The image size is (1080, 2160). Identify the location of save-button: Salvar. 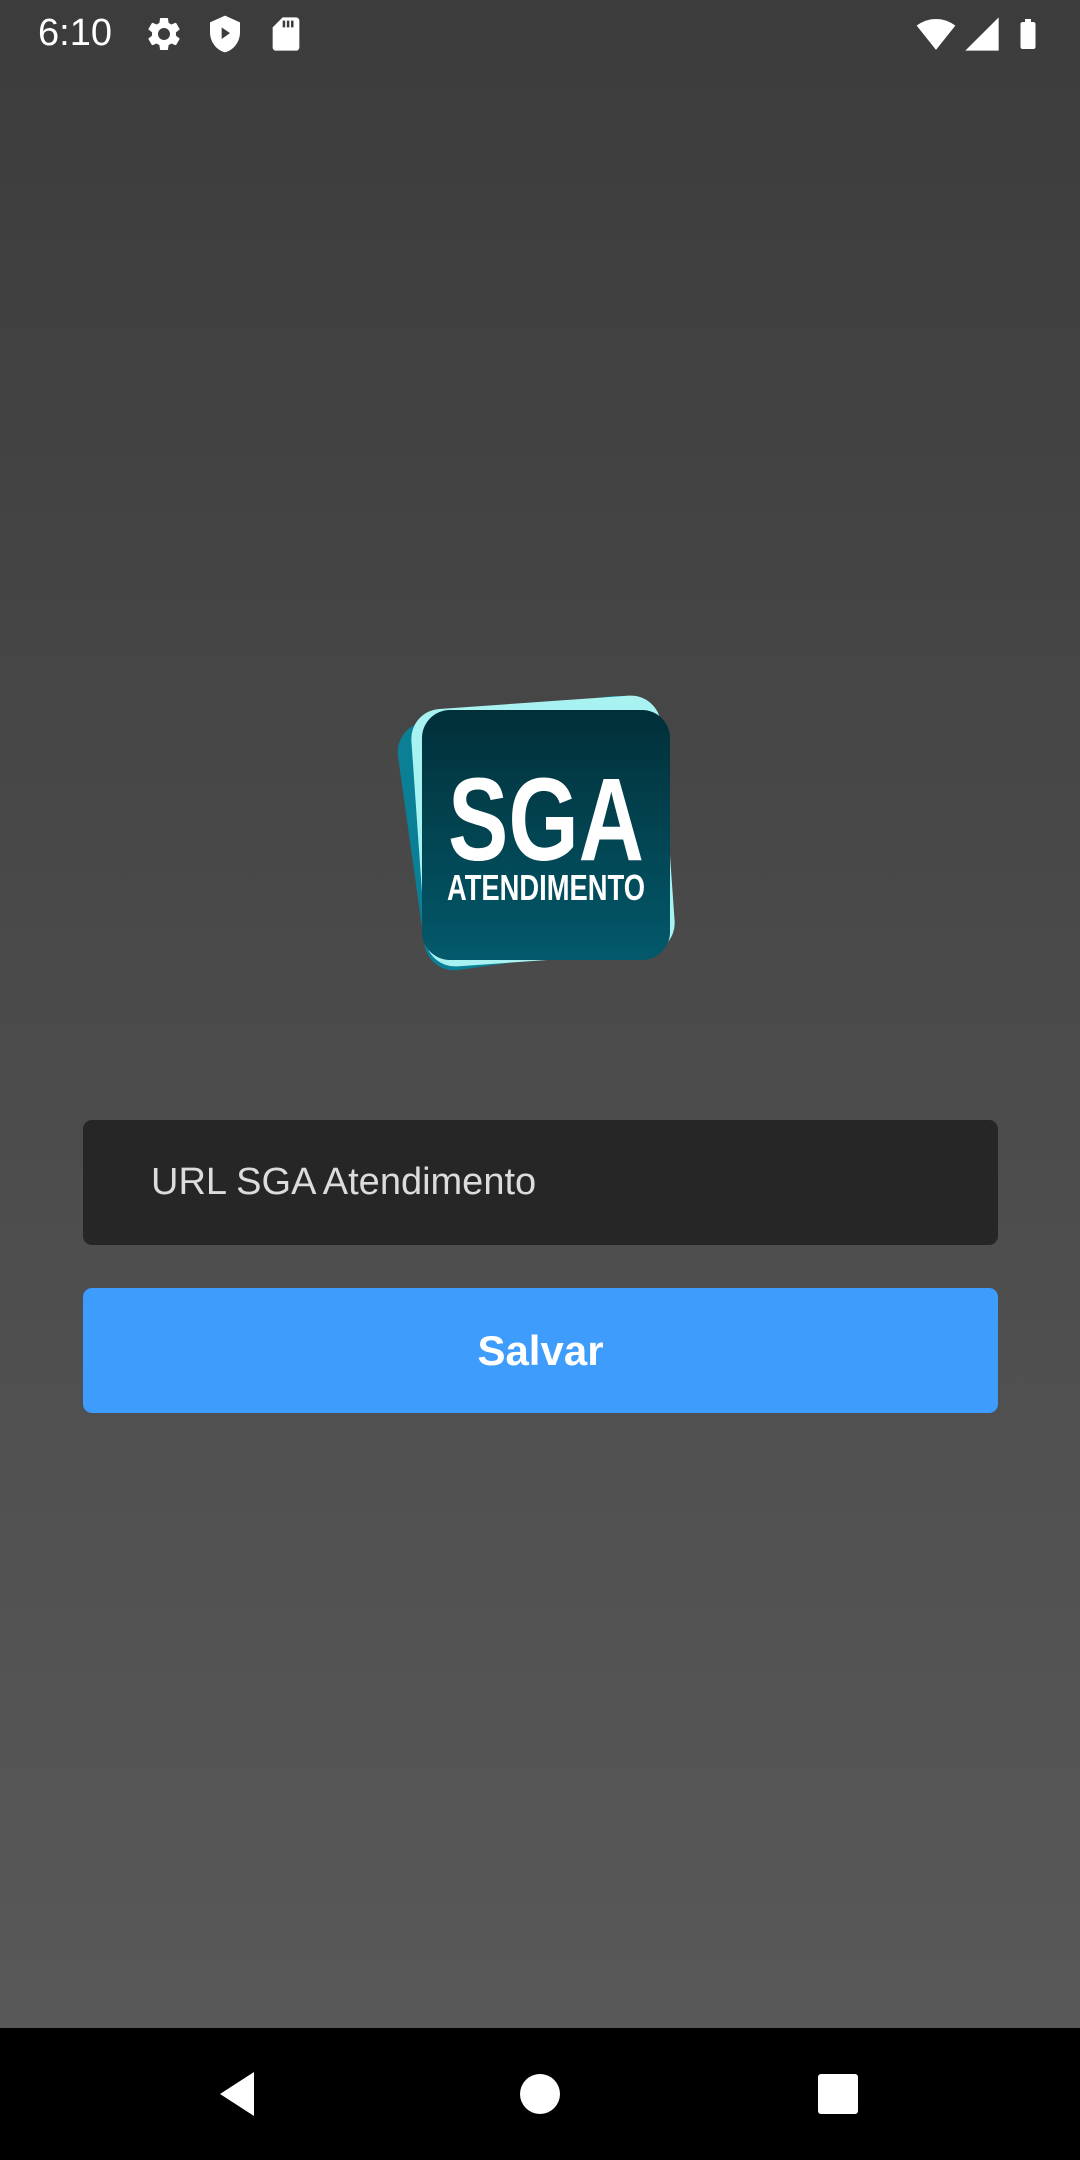
(540, 1350).